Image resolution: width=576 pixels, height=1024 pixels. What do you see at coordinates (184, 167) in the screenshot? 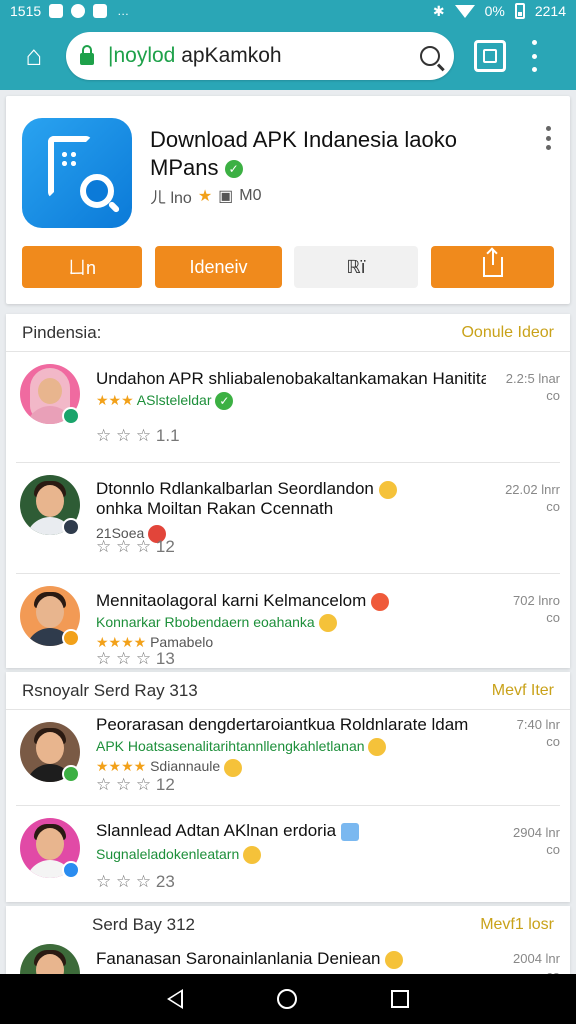
I see `app-title-line2: MPans` at bounding box center [184, 167].